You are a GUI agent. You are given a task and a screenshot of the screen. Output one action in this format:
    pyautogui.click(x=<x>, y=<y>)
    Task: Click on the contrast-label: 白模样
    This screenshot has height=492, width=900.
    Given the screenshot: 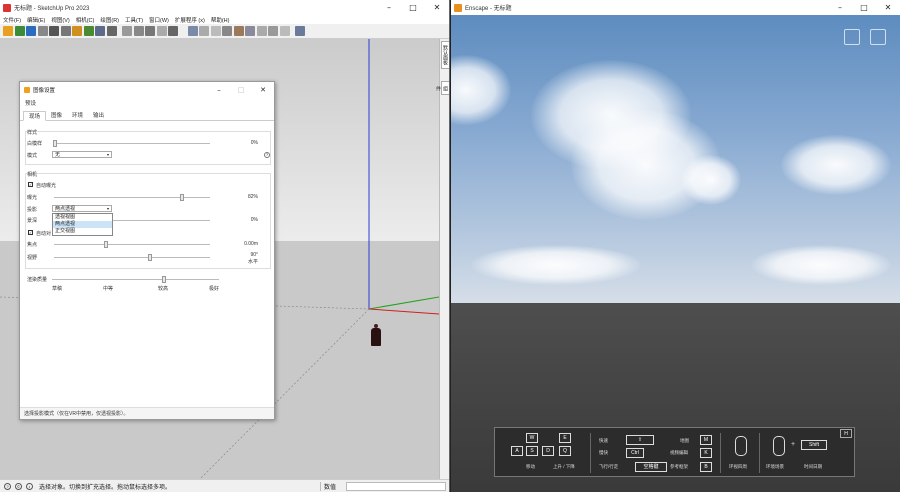 What is the action you would take?
    pyautogui.click(x=35, y=144)
    